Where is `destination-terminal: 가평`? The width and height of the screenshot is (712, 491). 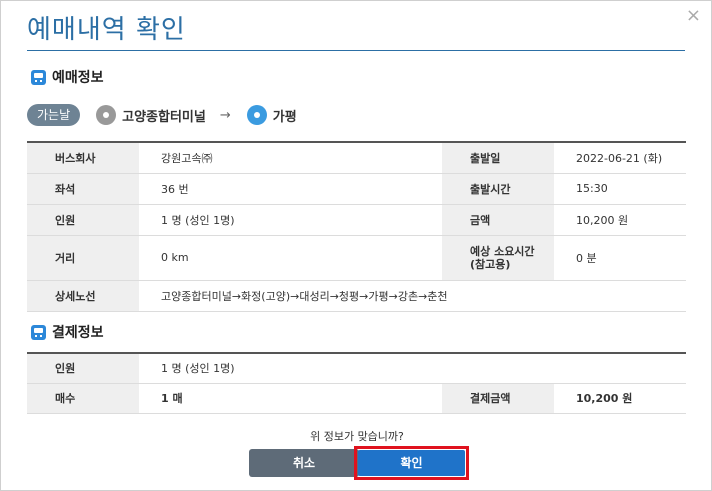 destination-terminal: 가평 is located at coordinates (284, 117).